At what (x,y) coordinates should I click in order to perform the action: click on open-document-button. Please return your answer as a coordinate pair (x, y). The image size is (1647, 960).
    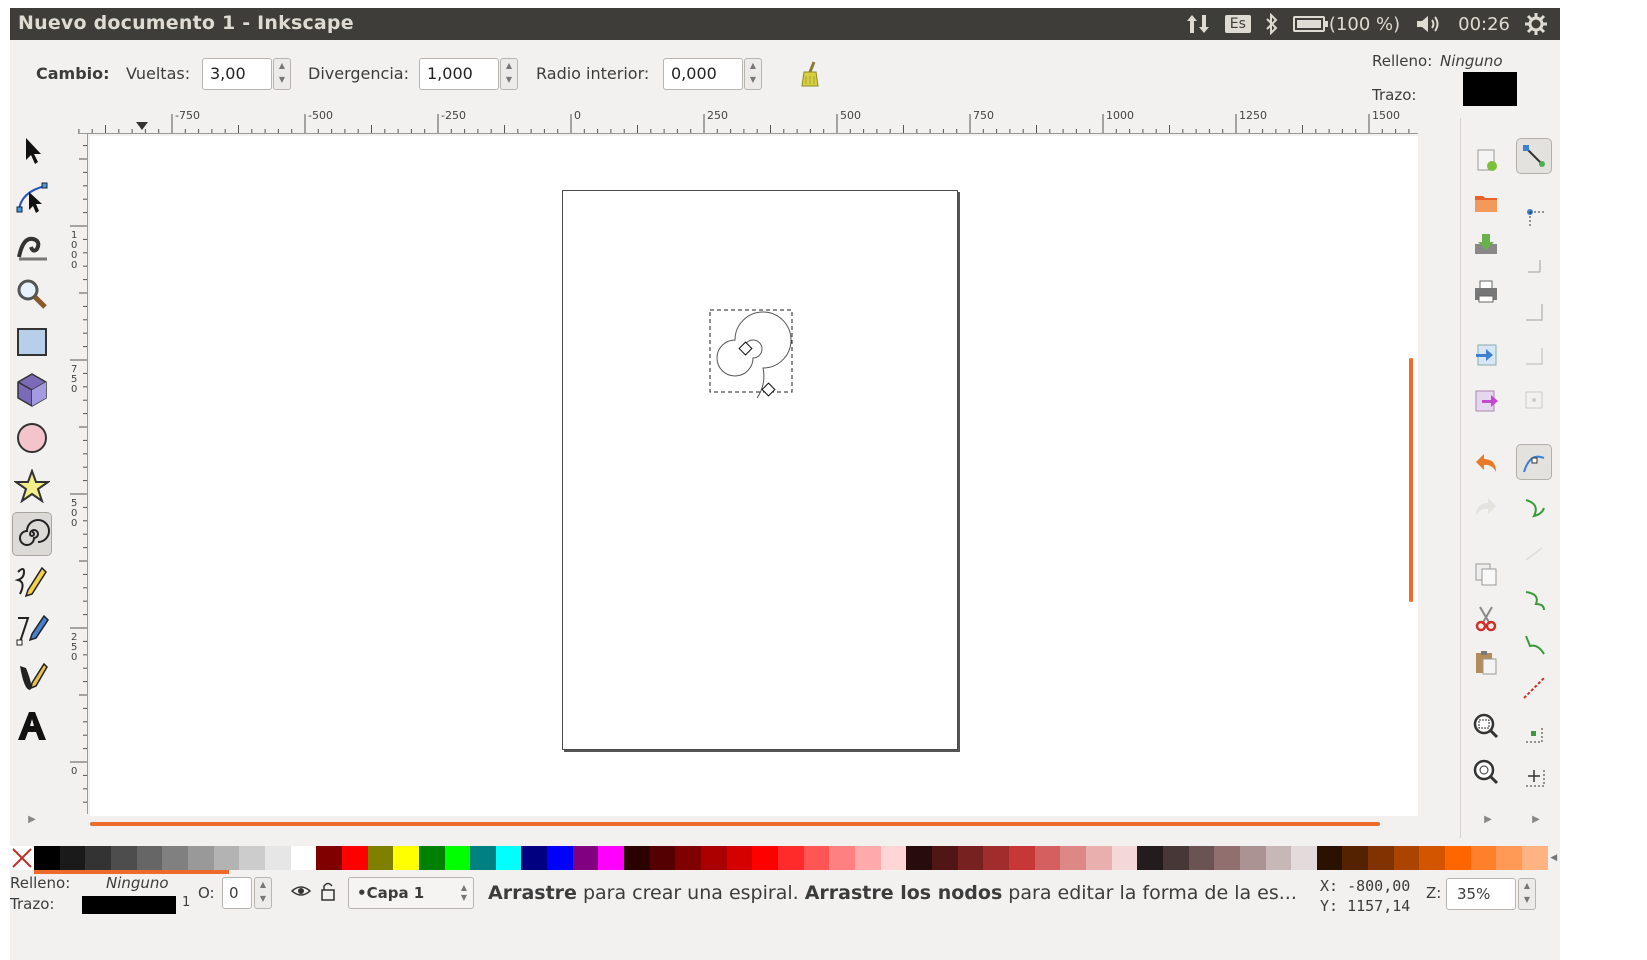
    Looking at the image, I should click on (1486, 202).